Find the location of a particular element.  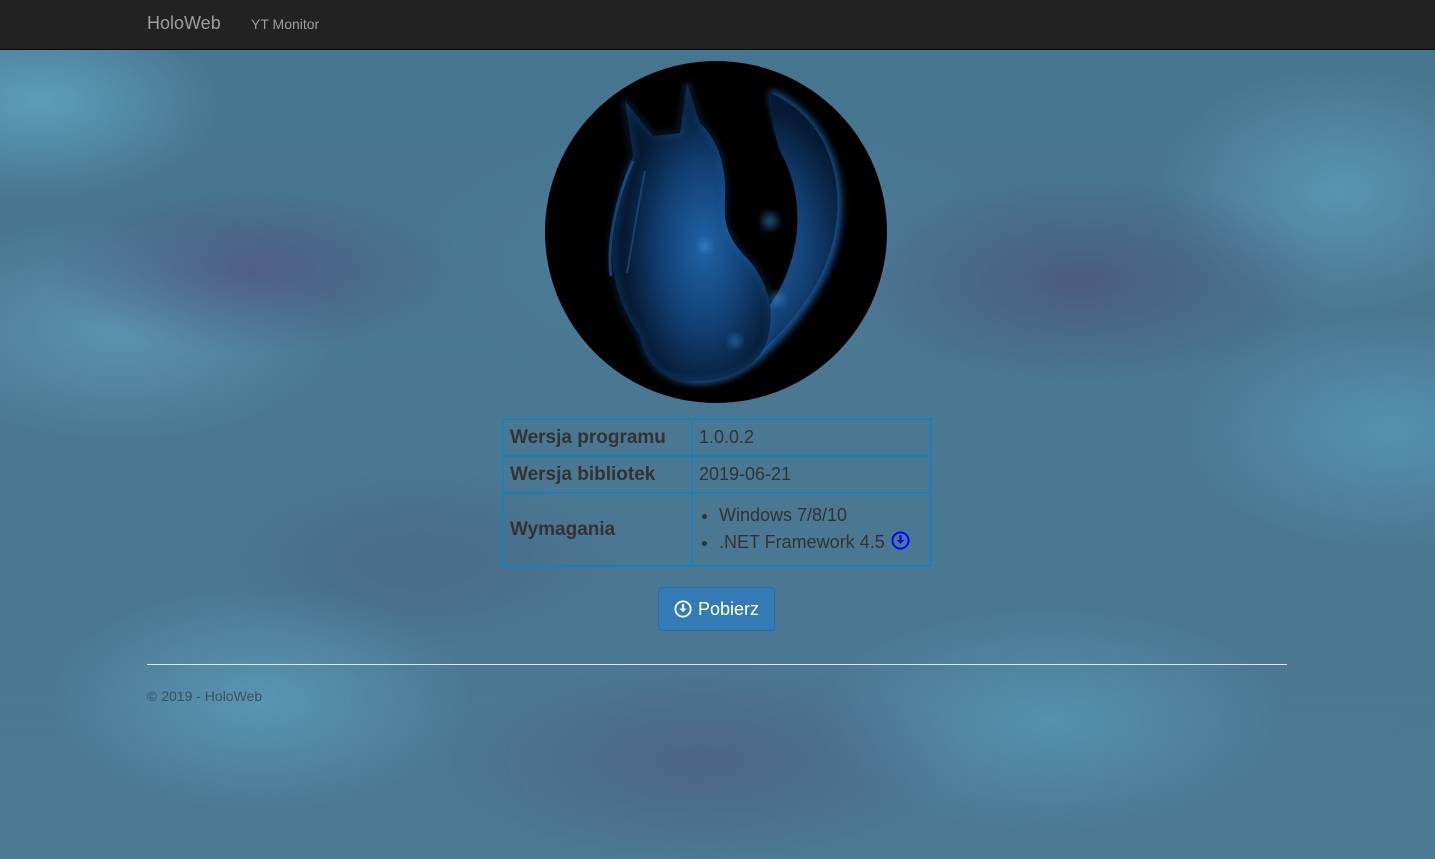

libs-value: 2019-06-21 is located at coordinates (811, 474).